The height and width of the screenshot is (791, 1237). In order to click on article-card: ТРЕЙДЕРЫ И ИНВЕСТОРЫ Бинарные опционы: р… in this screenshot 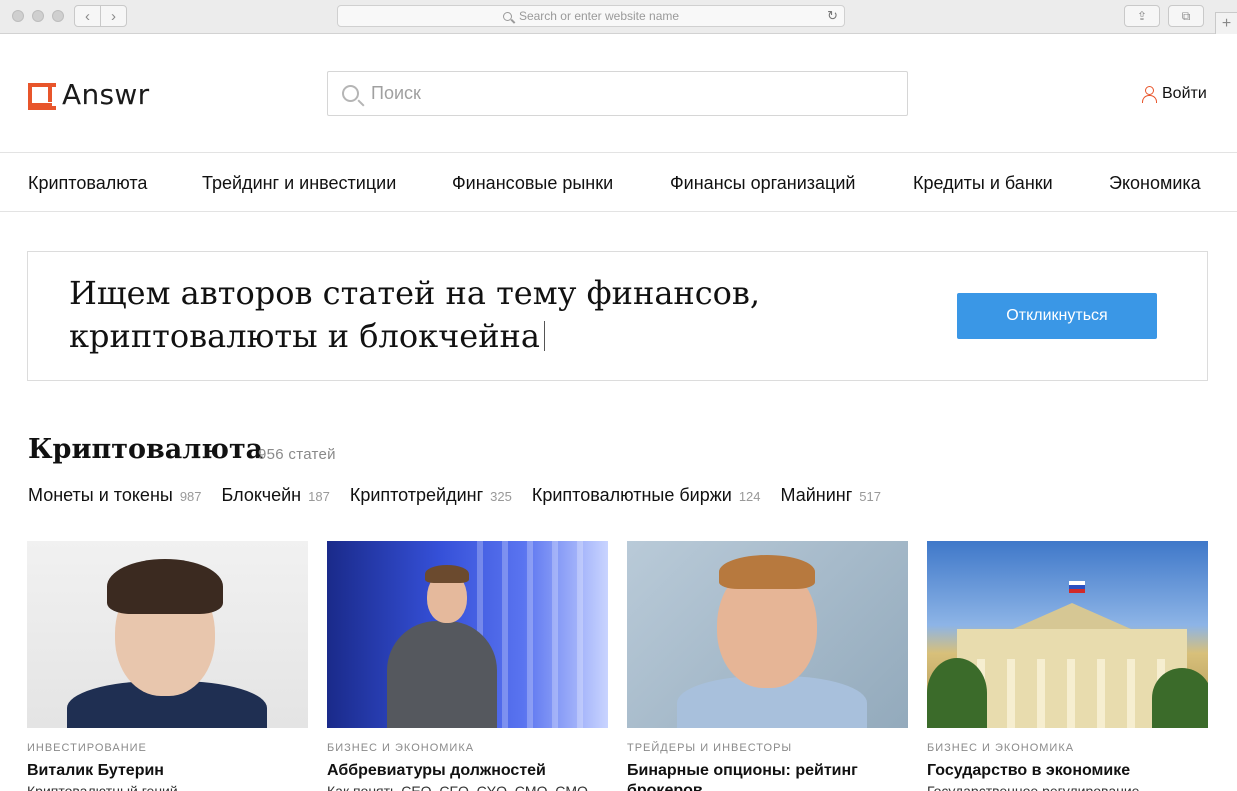, I will do `click(767, 666)`.